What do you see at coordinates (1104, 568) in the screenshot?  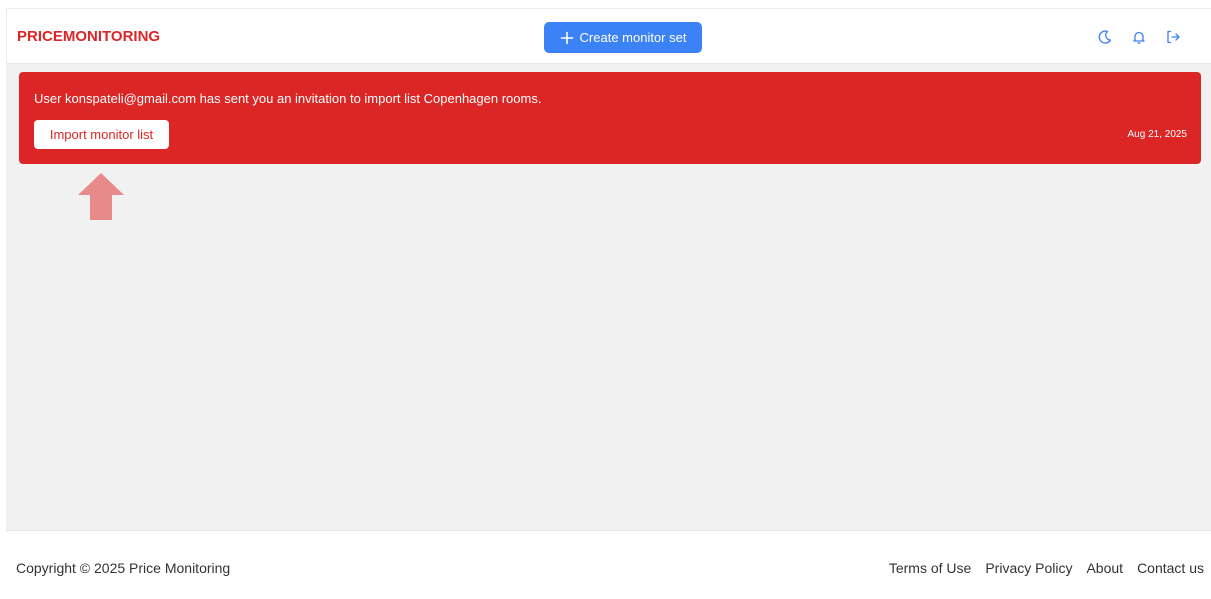 I see `about-link: About` at bounding box center [1104, 568].